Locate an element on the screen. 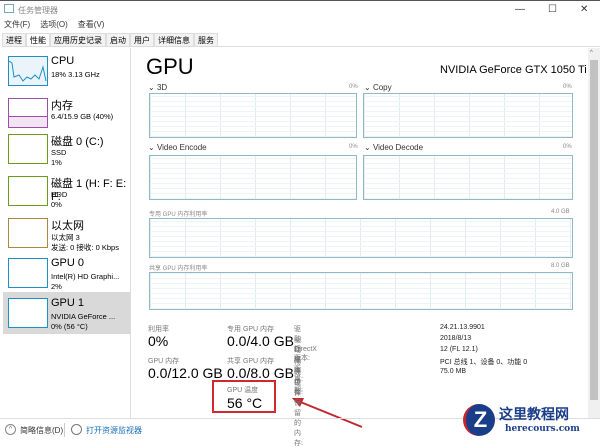 The width and height of the screenshot is (600, 448). chevron-up-icon: ^ is located at coordinates (10, 429).